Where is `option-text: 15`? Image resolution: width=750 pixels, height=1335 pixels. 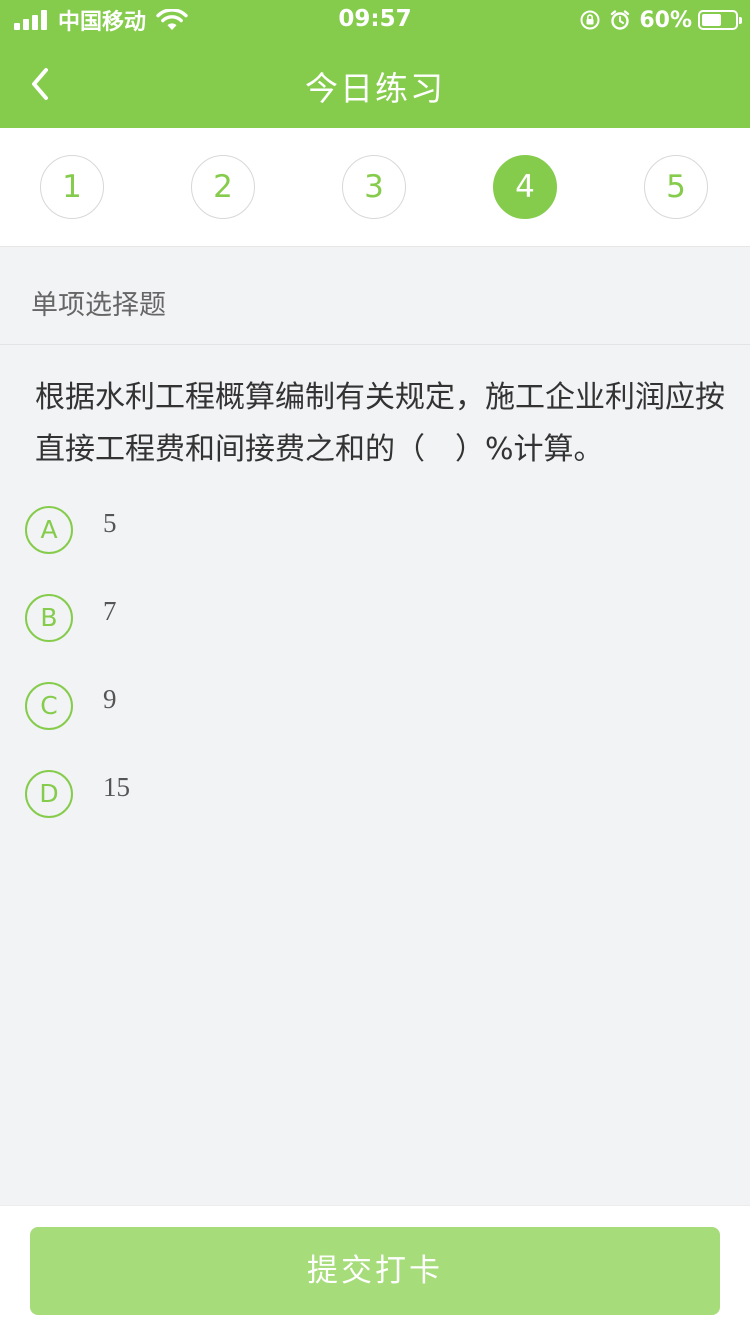 option-text: 15 is located at coordinates (116, 787).